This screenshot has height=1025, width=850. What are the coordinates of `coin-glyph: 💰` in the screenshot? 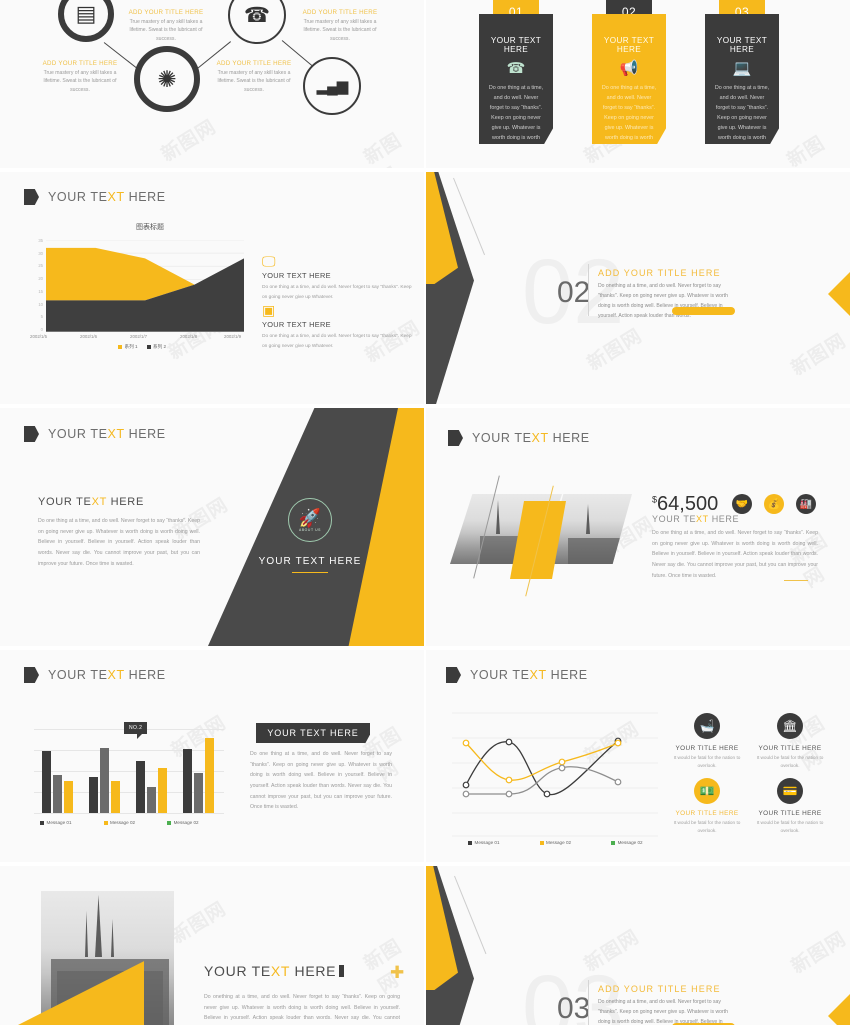 It's located at (774, 504).